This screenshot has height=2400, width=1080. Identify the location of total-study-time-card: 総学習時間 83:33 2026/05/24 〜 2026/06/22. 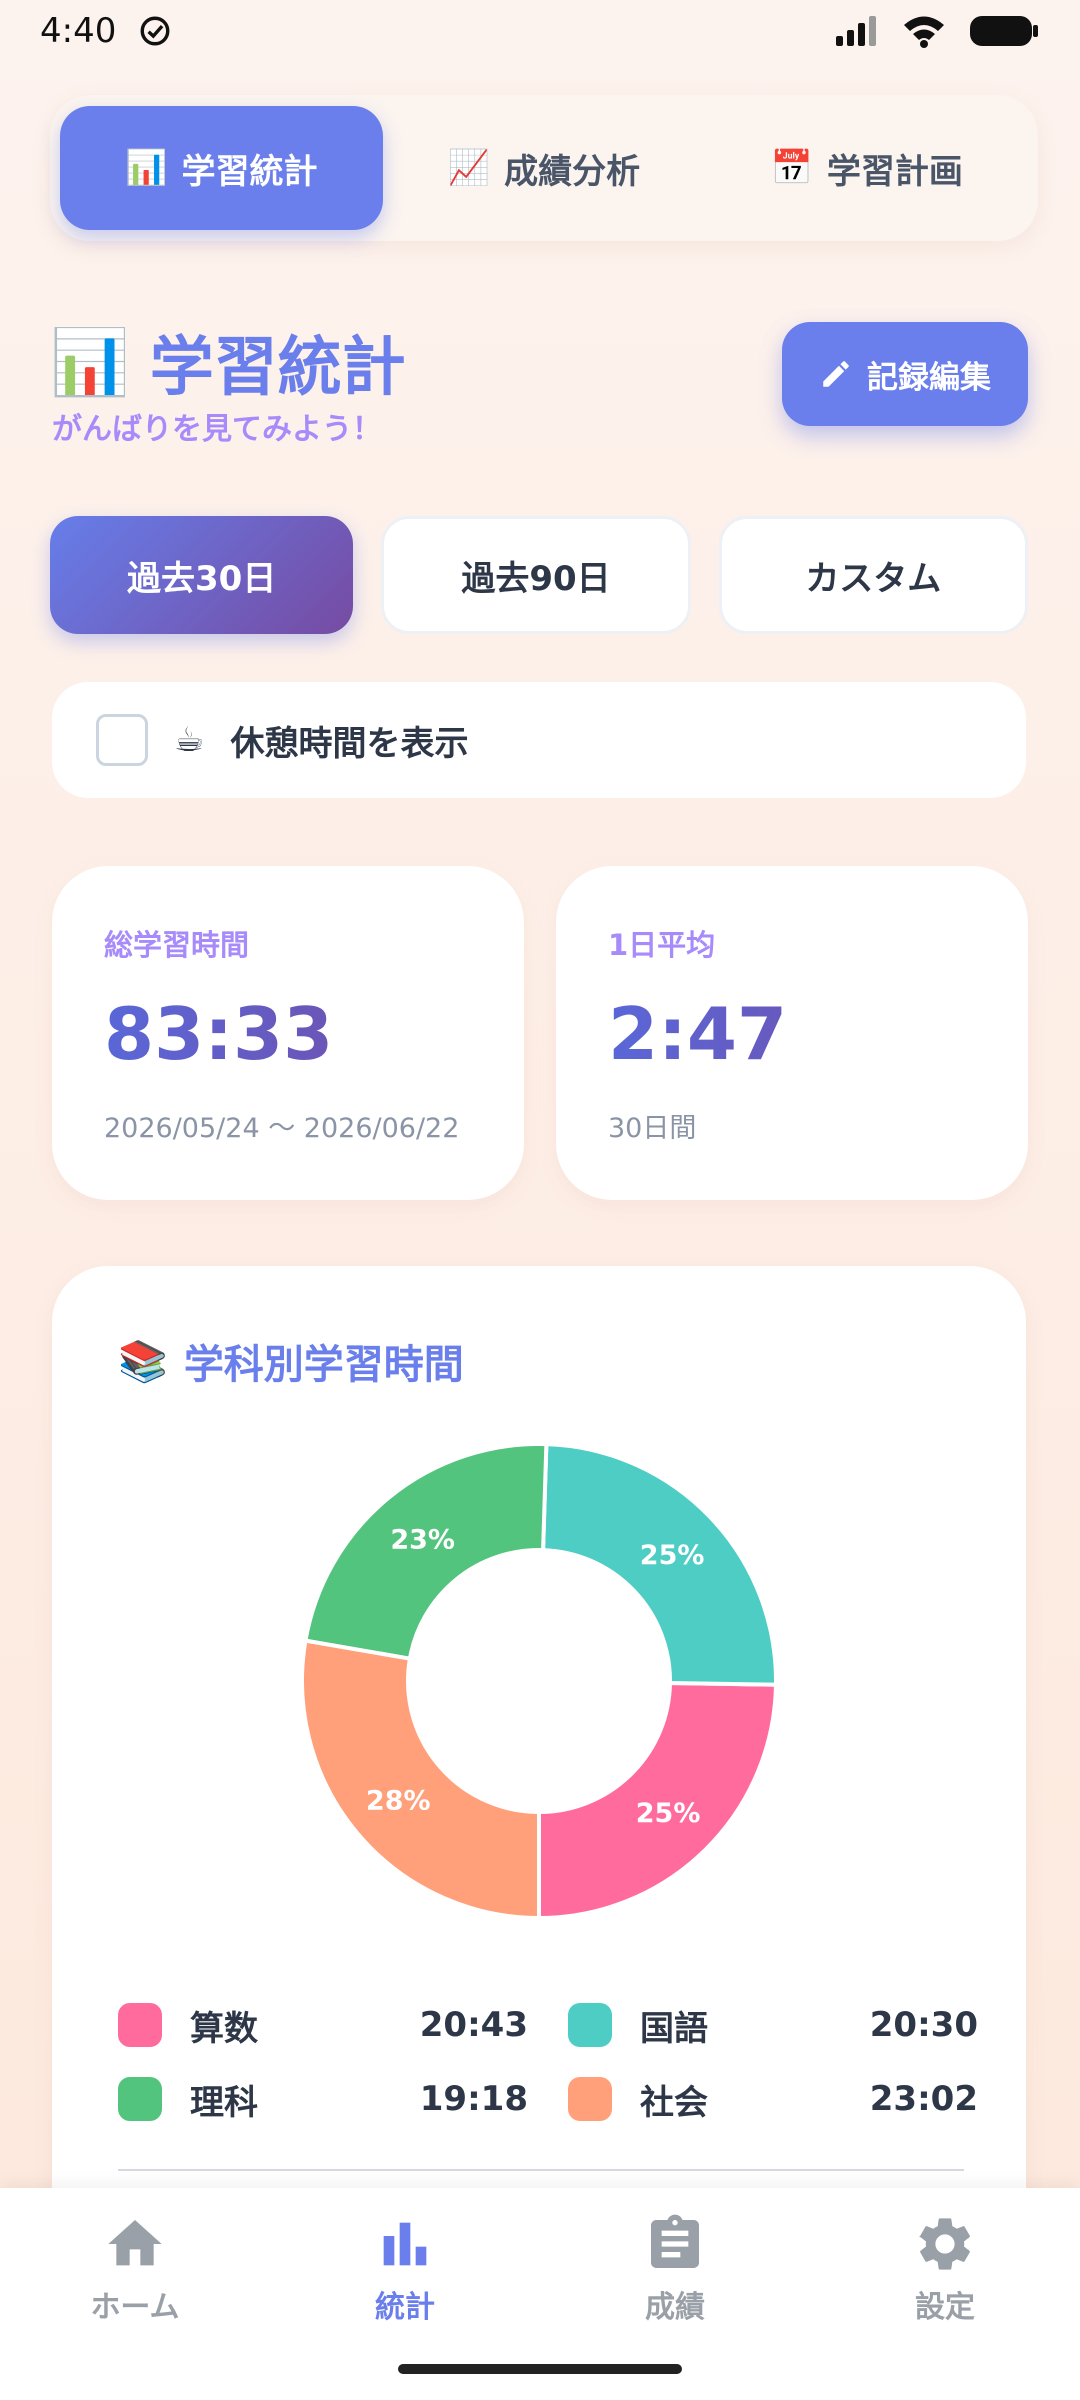
(288, 1033).